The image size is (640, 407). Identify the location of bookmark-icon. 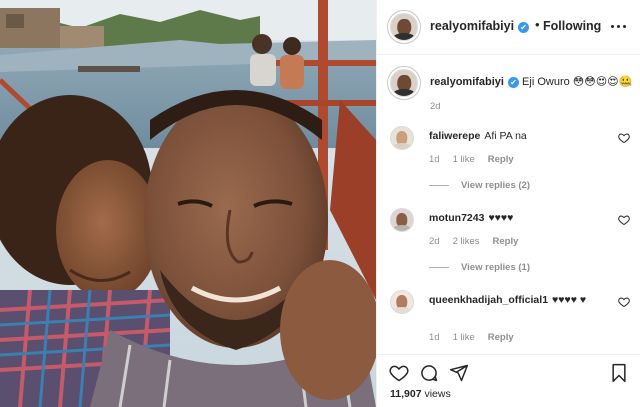
(619, 373).